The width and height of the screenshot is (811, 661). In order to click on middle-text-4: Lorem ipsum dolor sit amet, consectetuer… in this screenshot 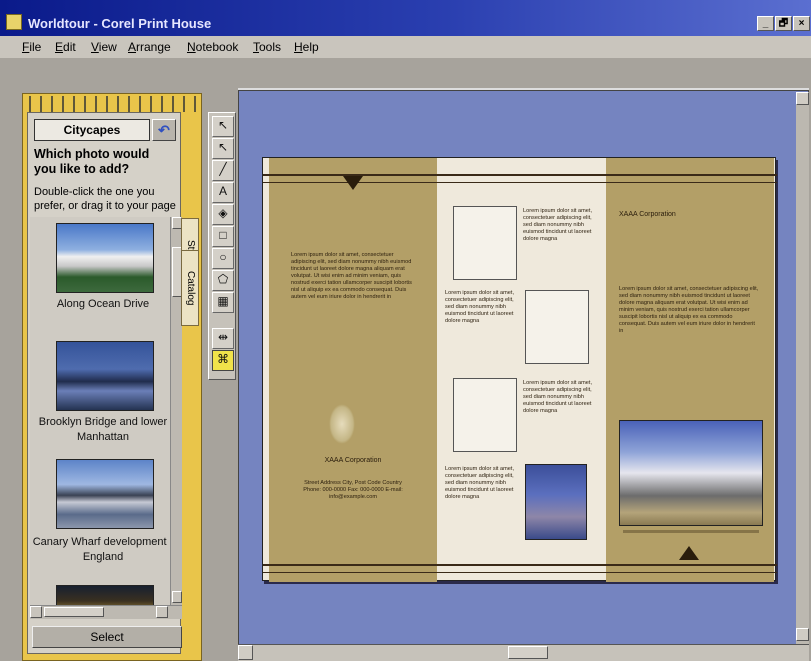, I will do `click(483, 501)`.